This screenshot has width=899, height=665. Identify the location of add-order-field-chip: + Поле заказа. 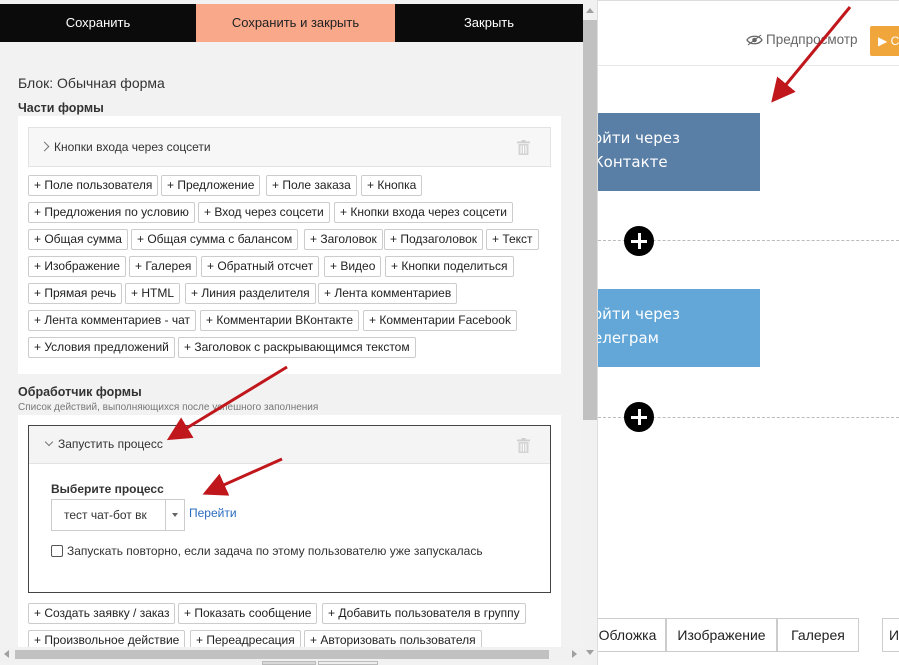
(311, 185).